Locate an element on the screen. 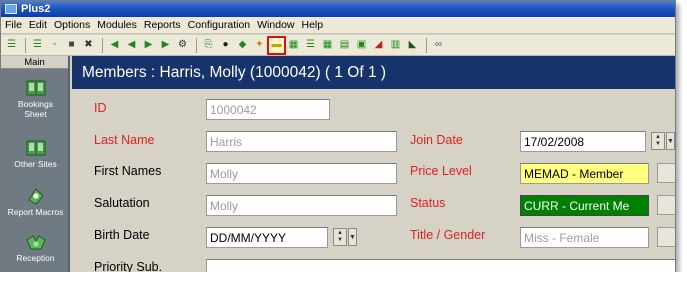  nav-item-label: Reception is located at coordinates (35, 258).